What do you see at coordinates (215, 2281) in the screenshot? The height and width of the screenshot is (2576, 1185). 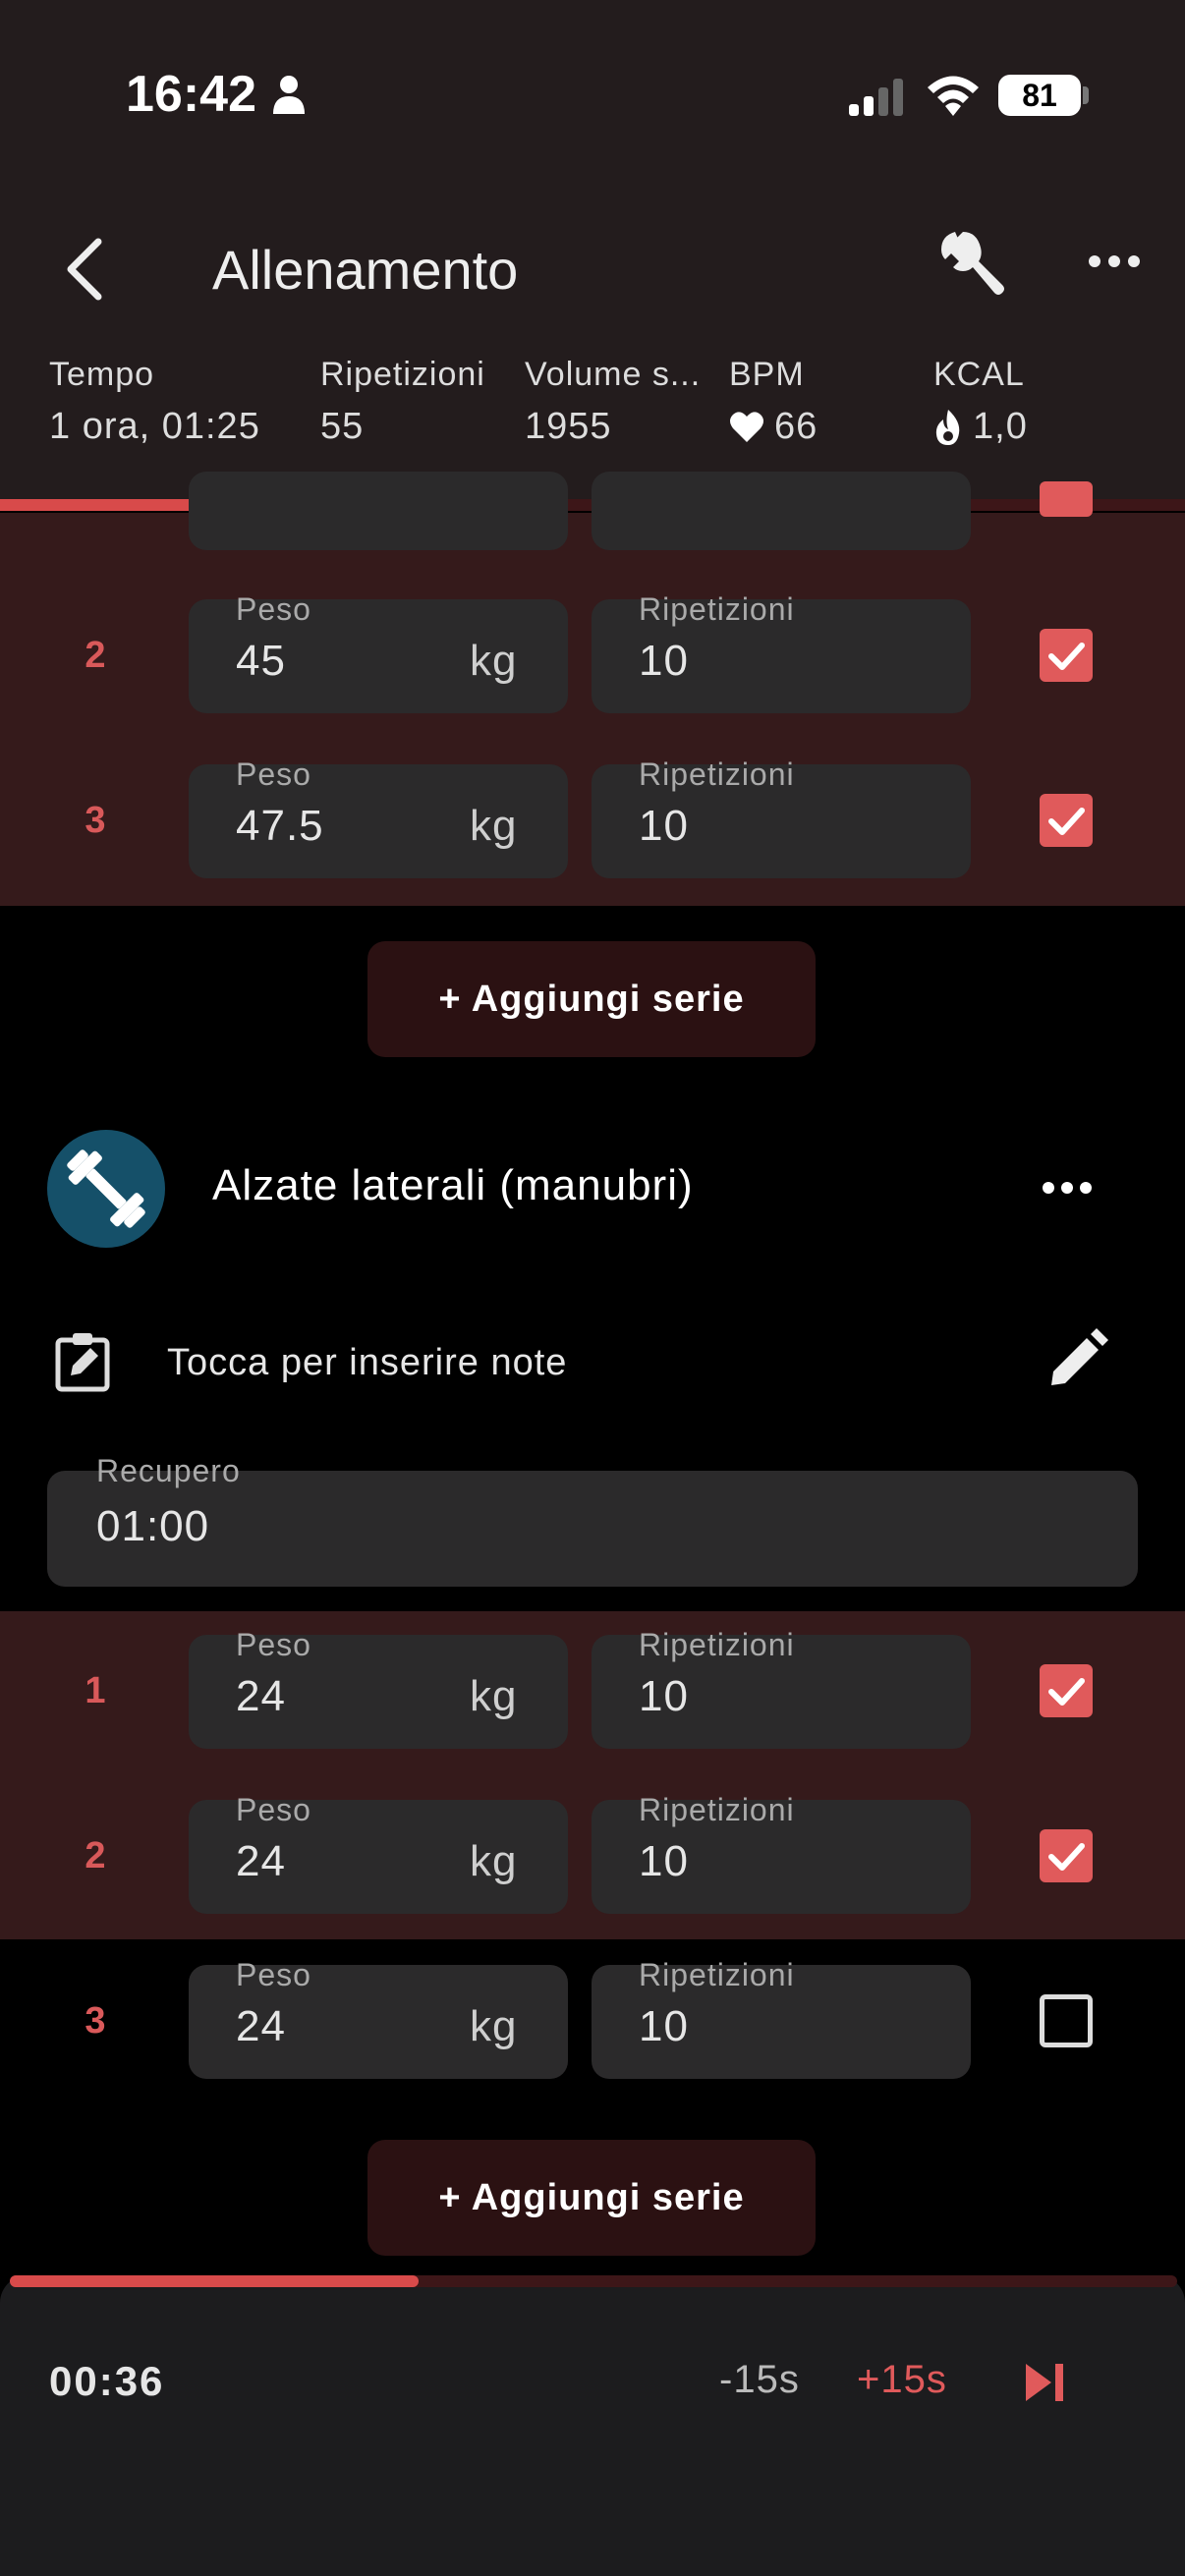 I see `rest-timer-progress-fill` at bounding box center [215, 2281].